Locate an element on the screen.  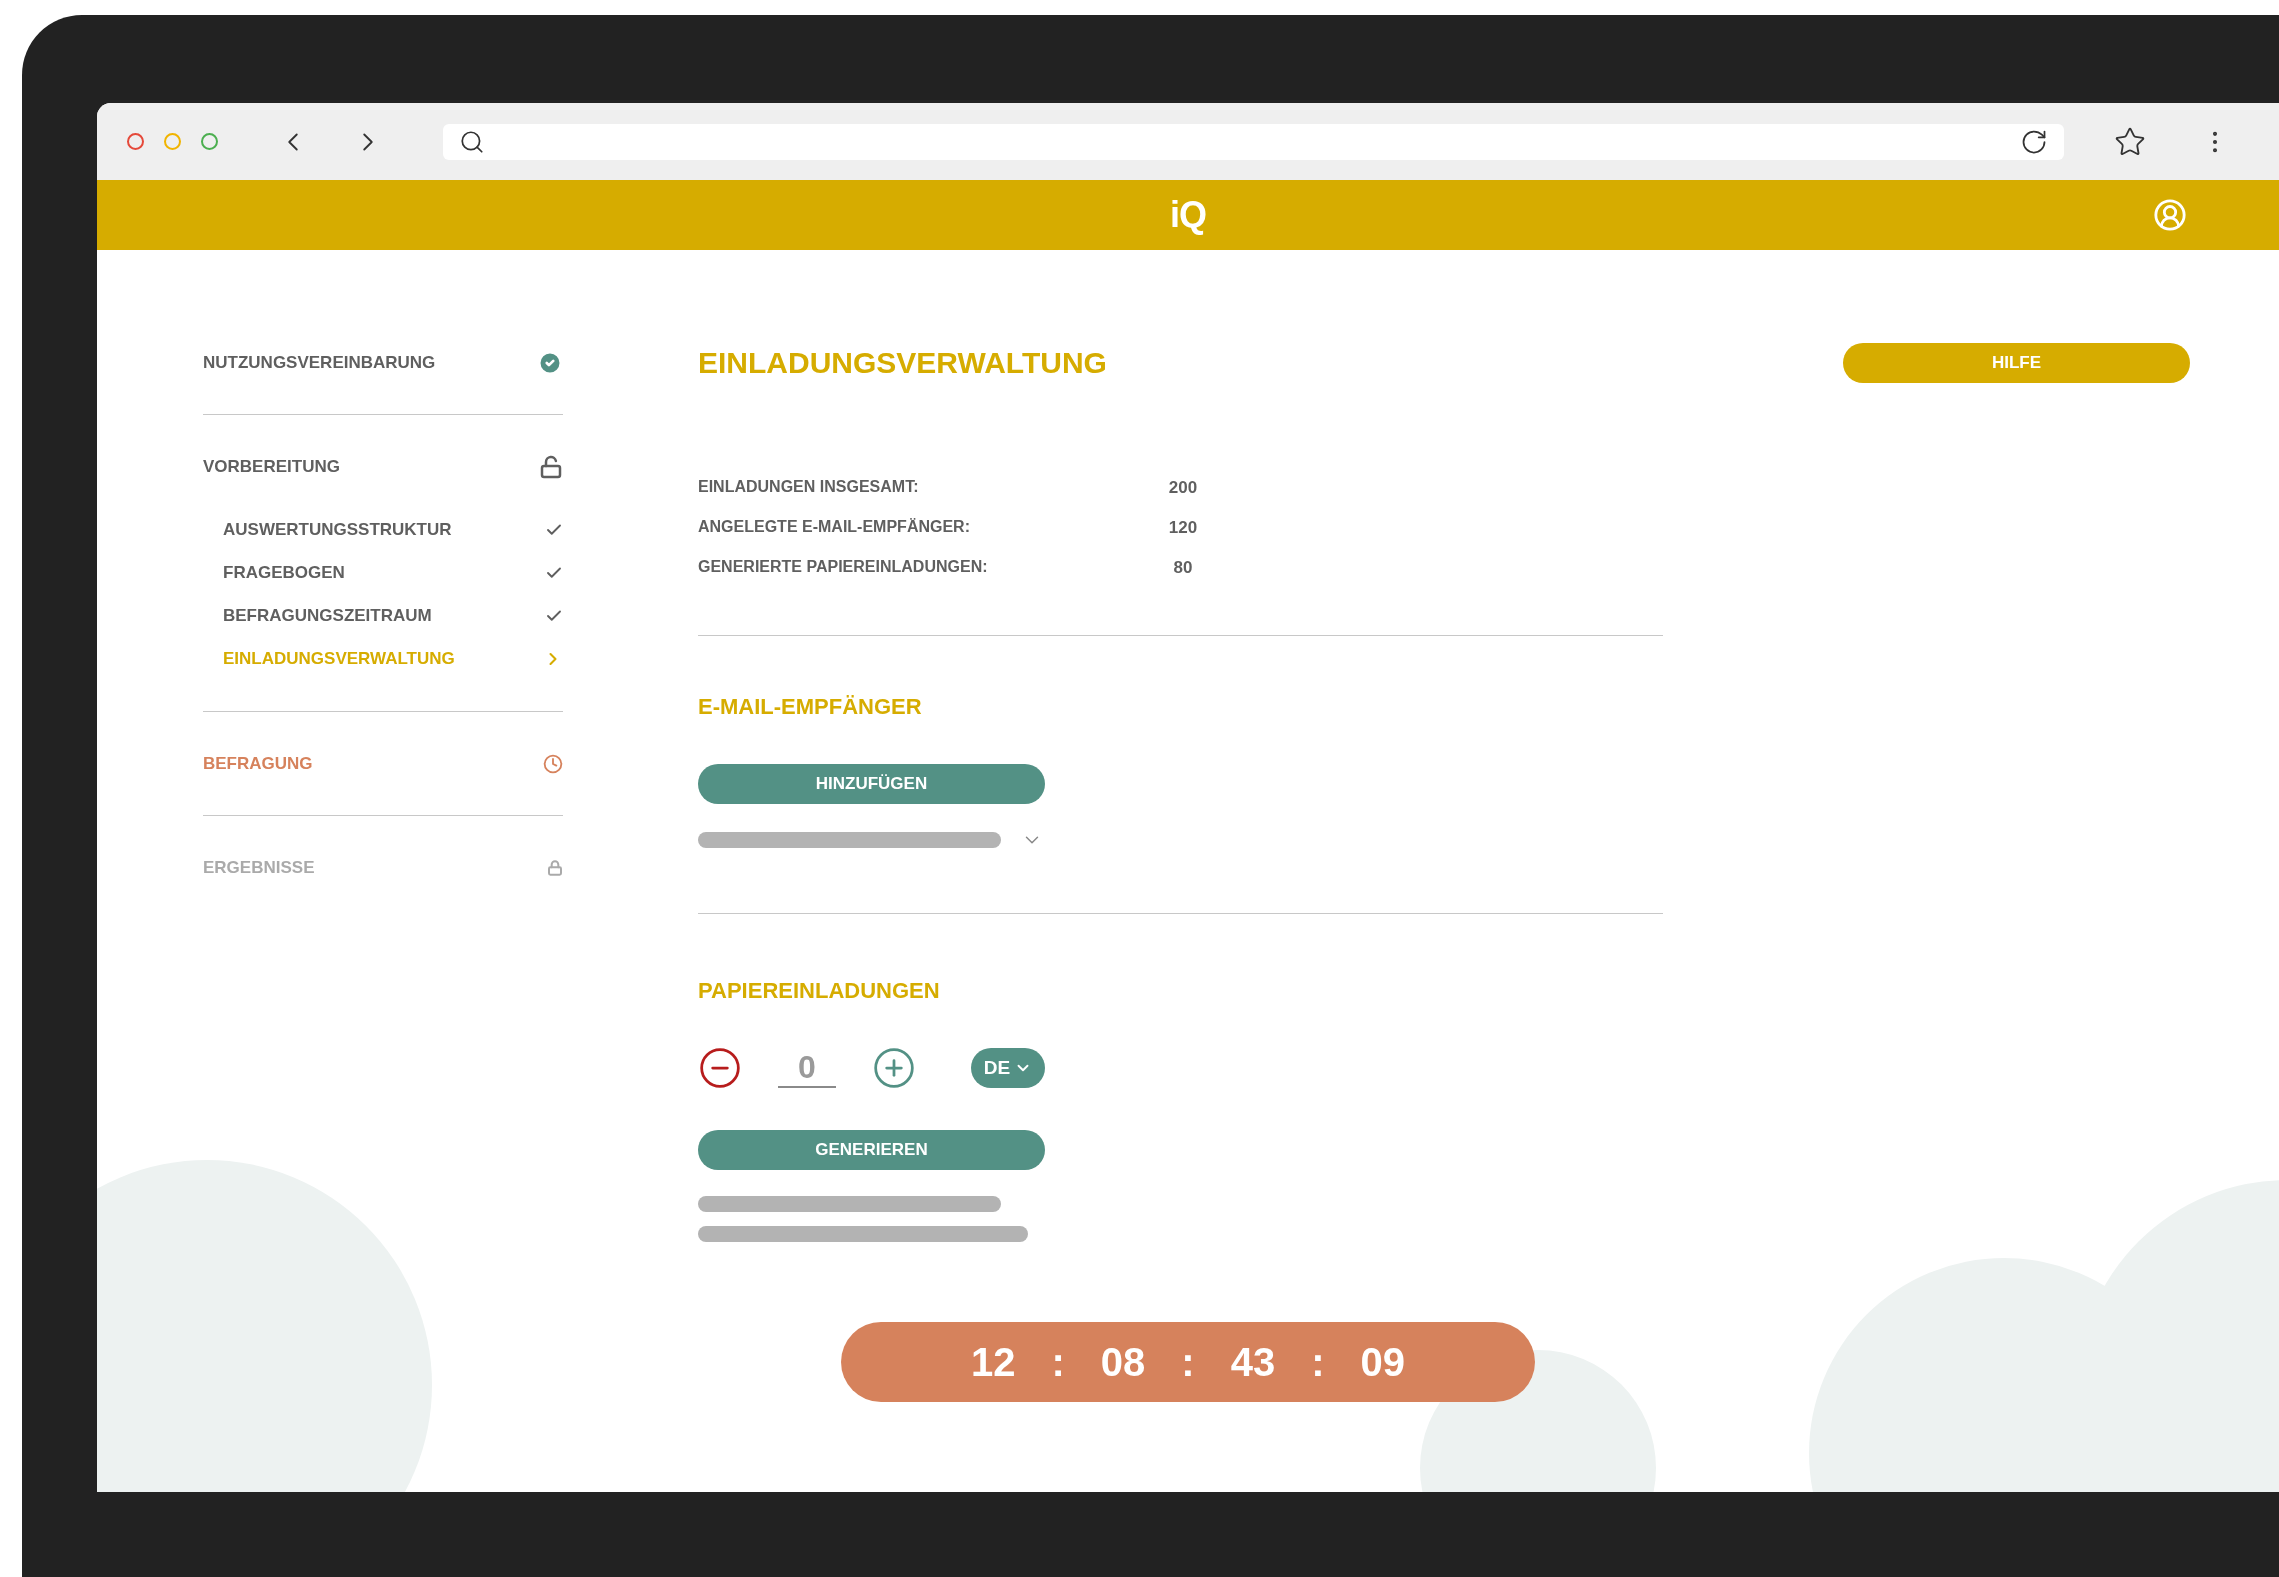
timer-digits: 09 is located at coordinates (1382, 1362).